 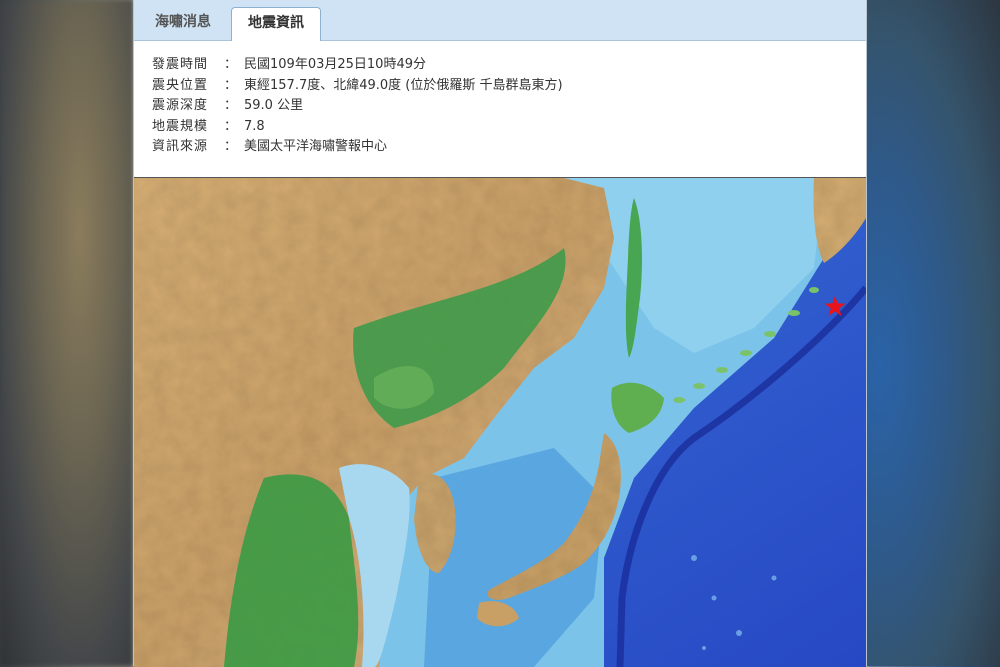 What do you see at coordinates (66, 333) in the screenshot?
I see `background-left-blur` at bounding box center [66, 333].